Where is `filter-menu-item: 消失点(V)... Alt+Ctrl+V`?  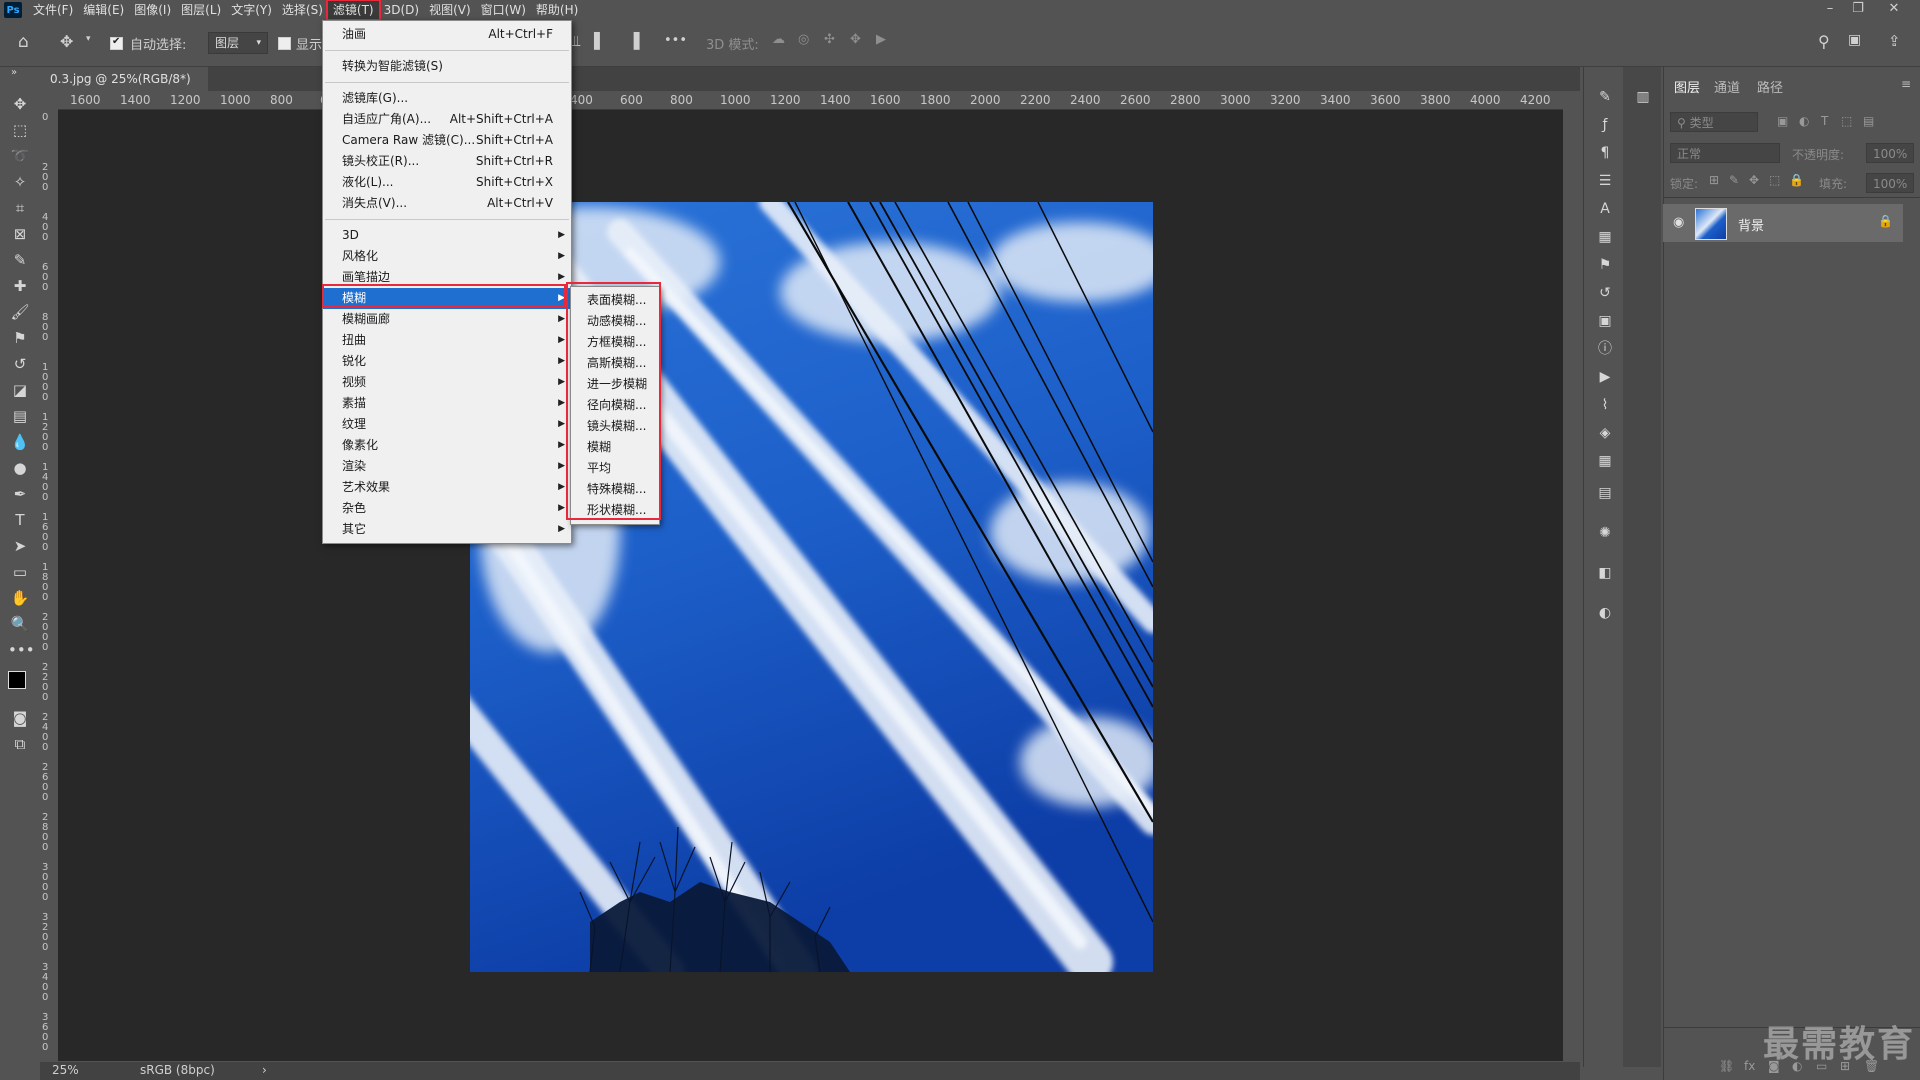
filter-menu-item: 消失点(V)... Alt+Ctrl+V is located at coordinates (447, 203).